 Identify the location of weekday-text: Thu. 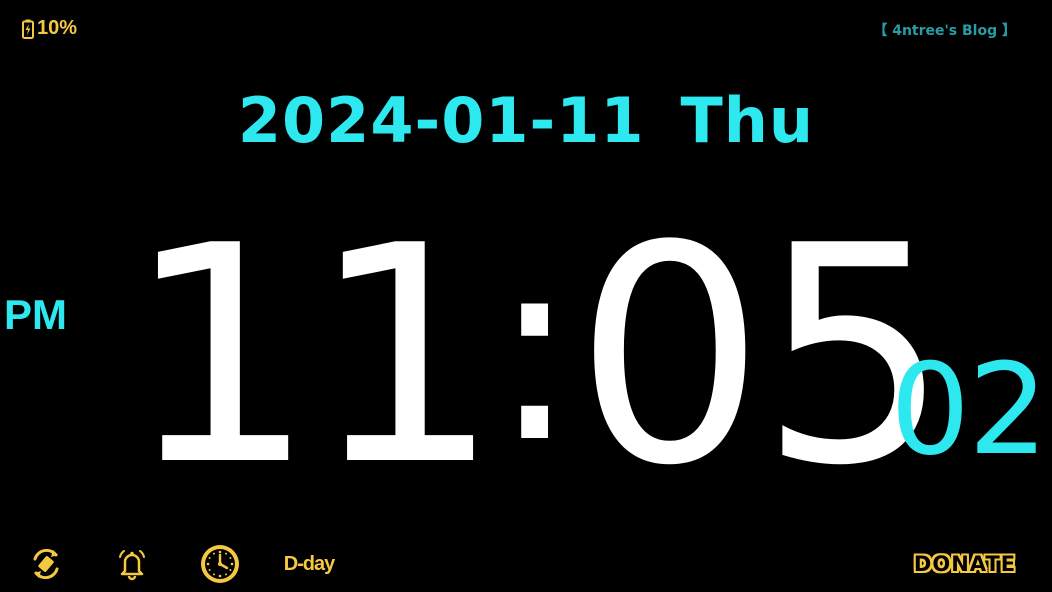
(747, 120).